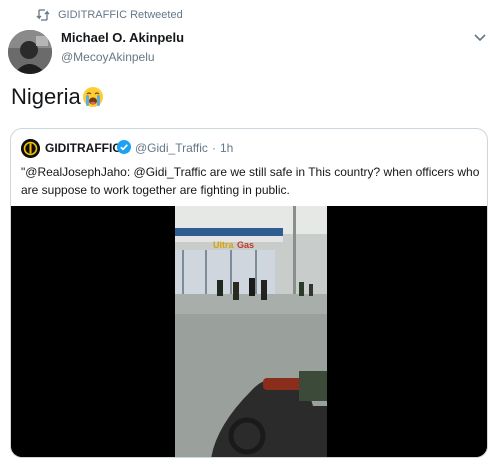 Image resolution: width=501 pixels, height=458 pixels. I want to click on author-handle: @MecoyAkinpelu, so click(108, 57).